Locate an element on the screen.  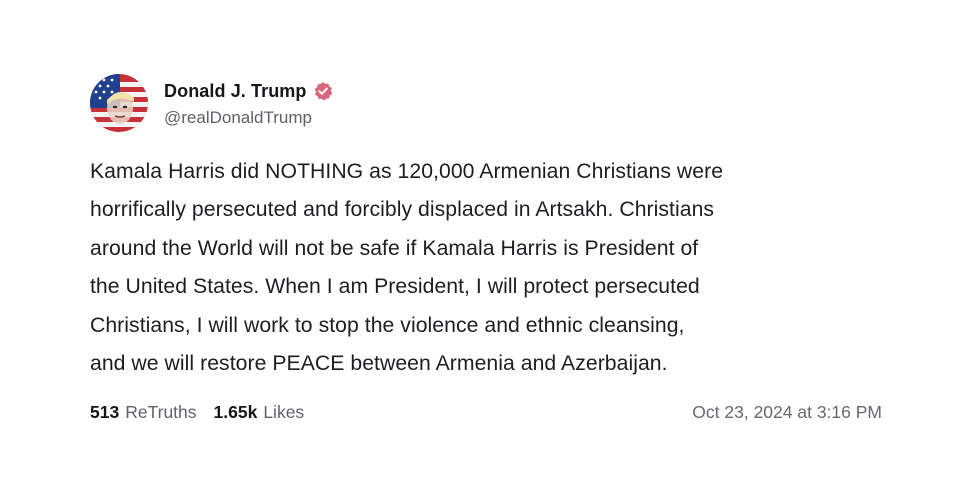
retruths-stat: 513 ReTruths is located at coordinates (143, 412).